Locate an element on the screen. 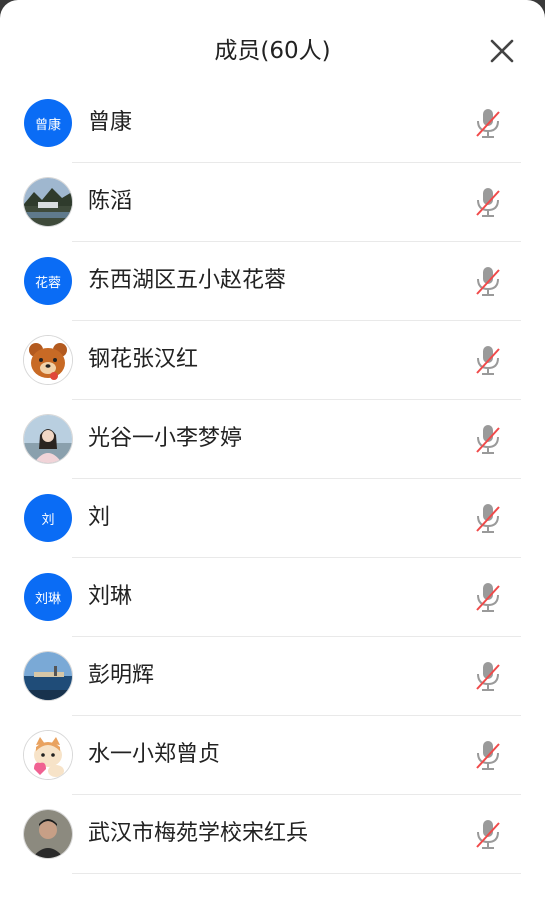 Image resolution: width=545 pixels, height=900 pixels. avatar-initials: 刘琳 is located at coordinates (47, 599).